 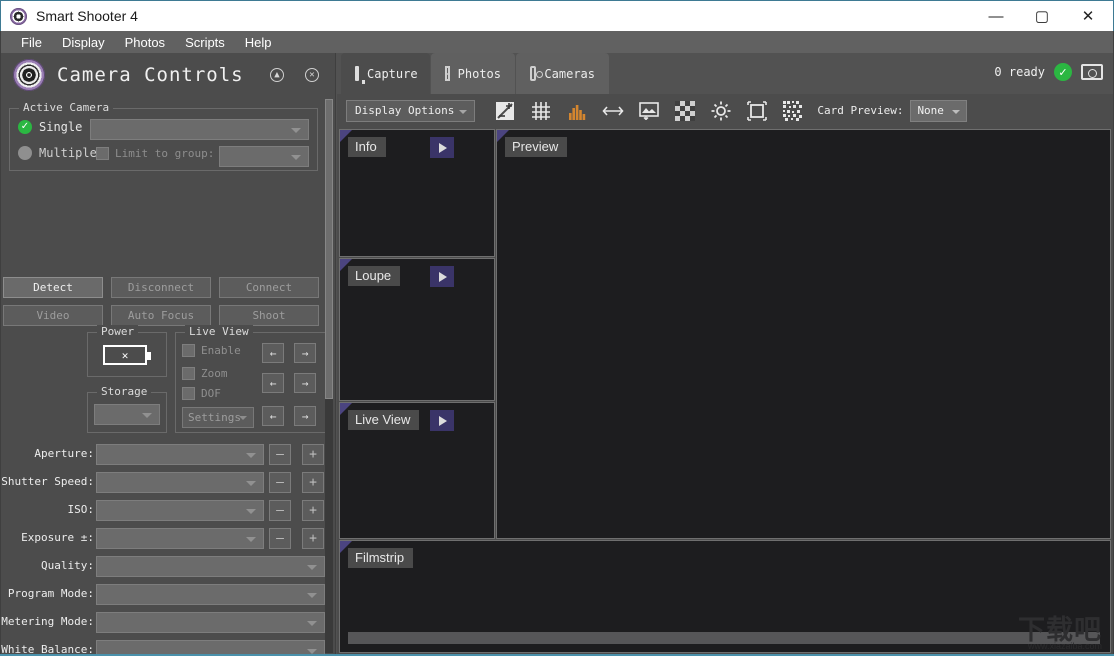 I want to click on live-view-dof-checkbox, so click(x=188, y=393).